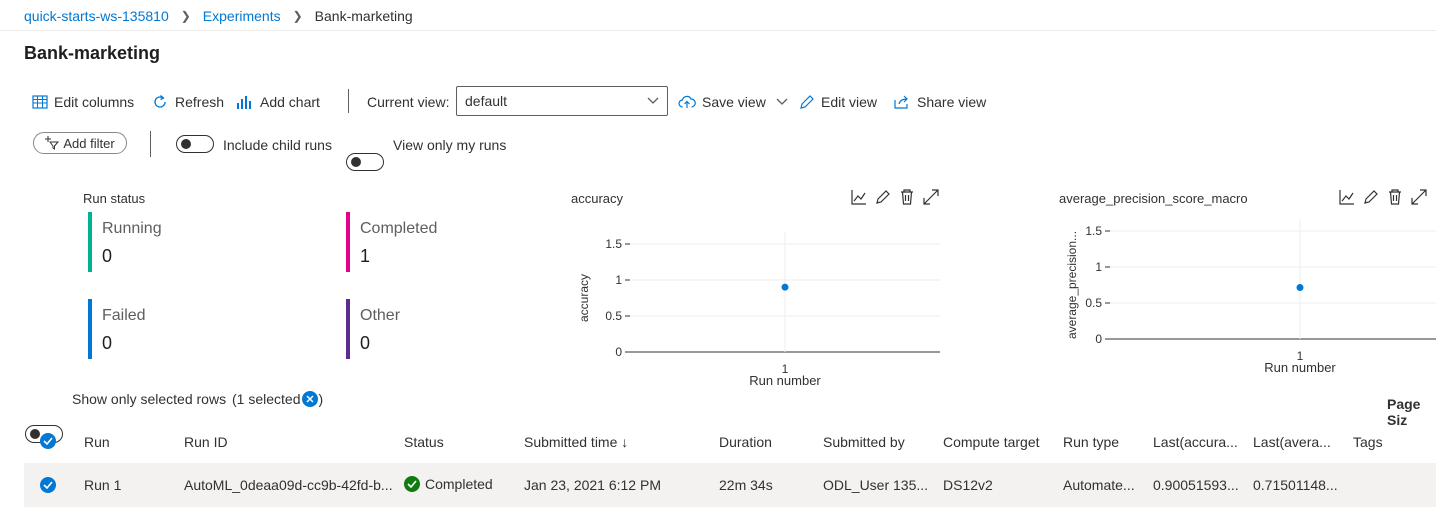 The image size is (1436, 531). Describe the element at coordinates (597, 198) in the screenshot. I see `accuracy-chart-title: accuracy` at that location.